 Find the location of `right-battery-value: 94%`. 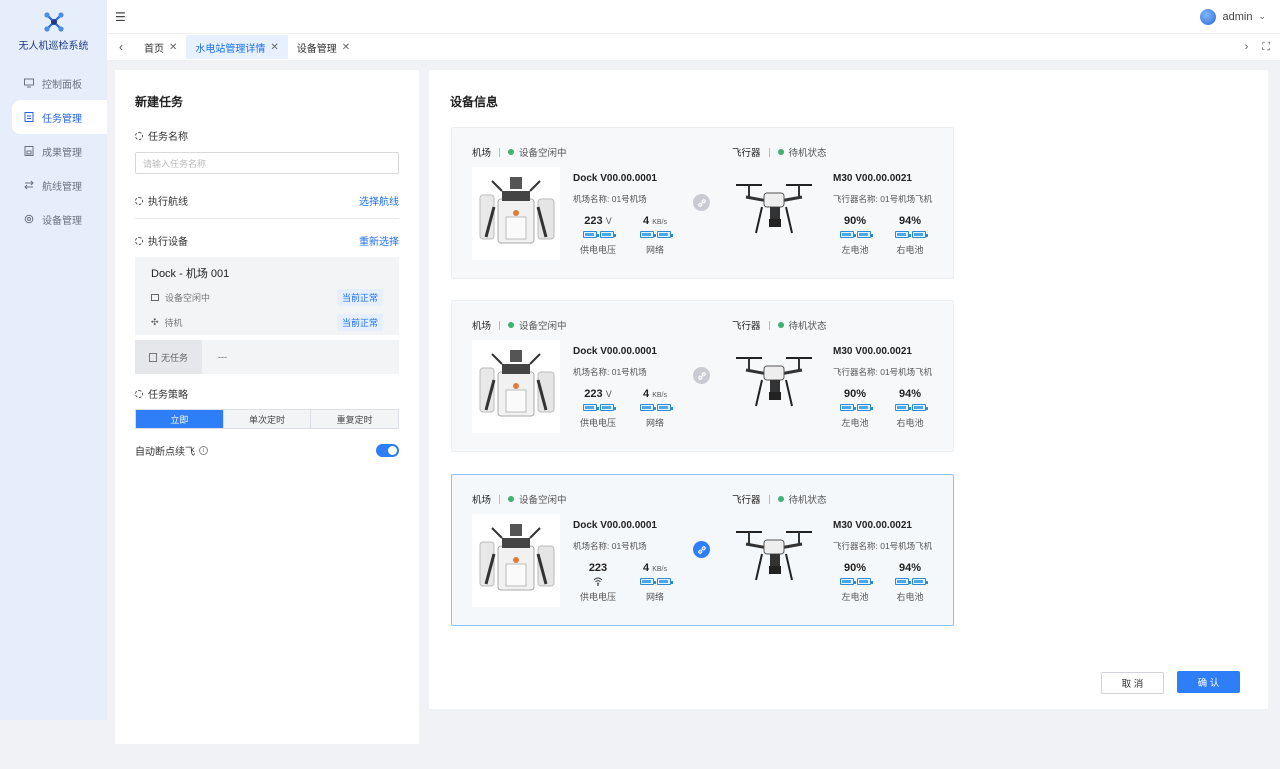

right-battery-value: 94% is located at coordinates (910, 394).